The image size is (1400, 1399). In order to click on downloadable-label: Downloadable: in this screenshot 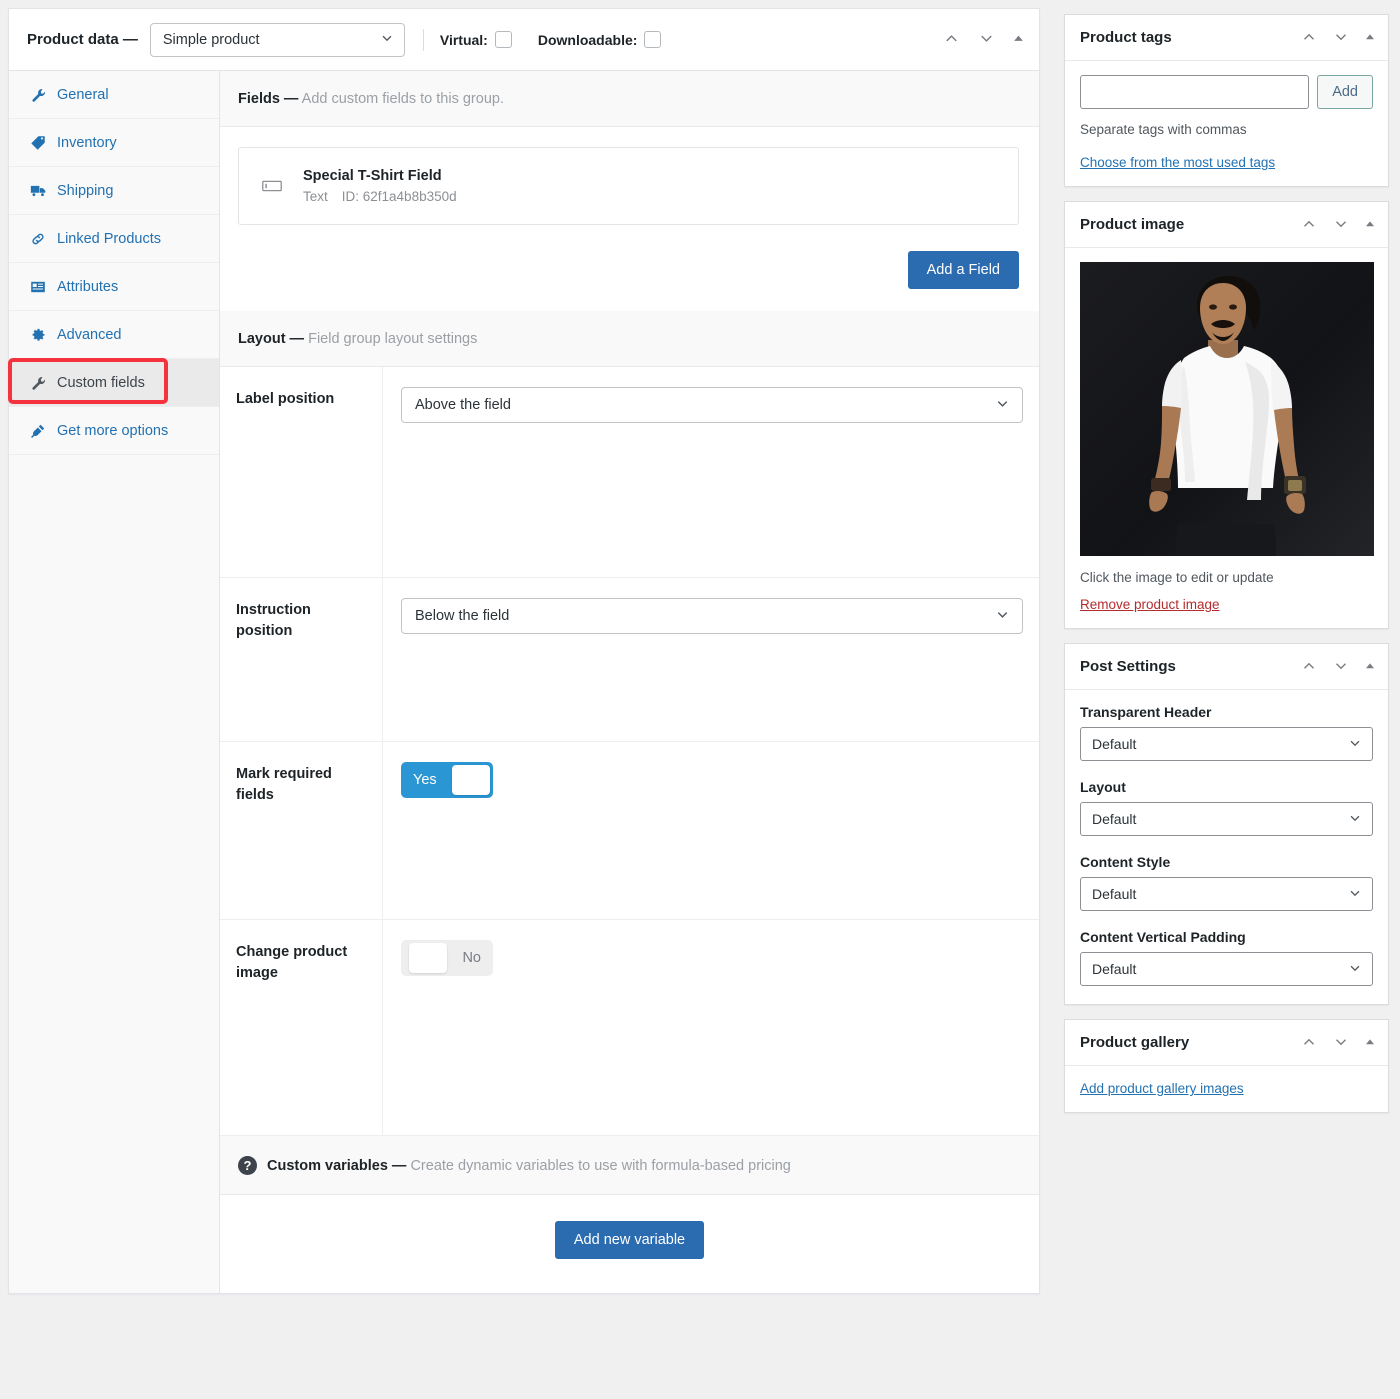, I will do `click(587, 39)`.